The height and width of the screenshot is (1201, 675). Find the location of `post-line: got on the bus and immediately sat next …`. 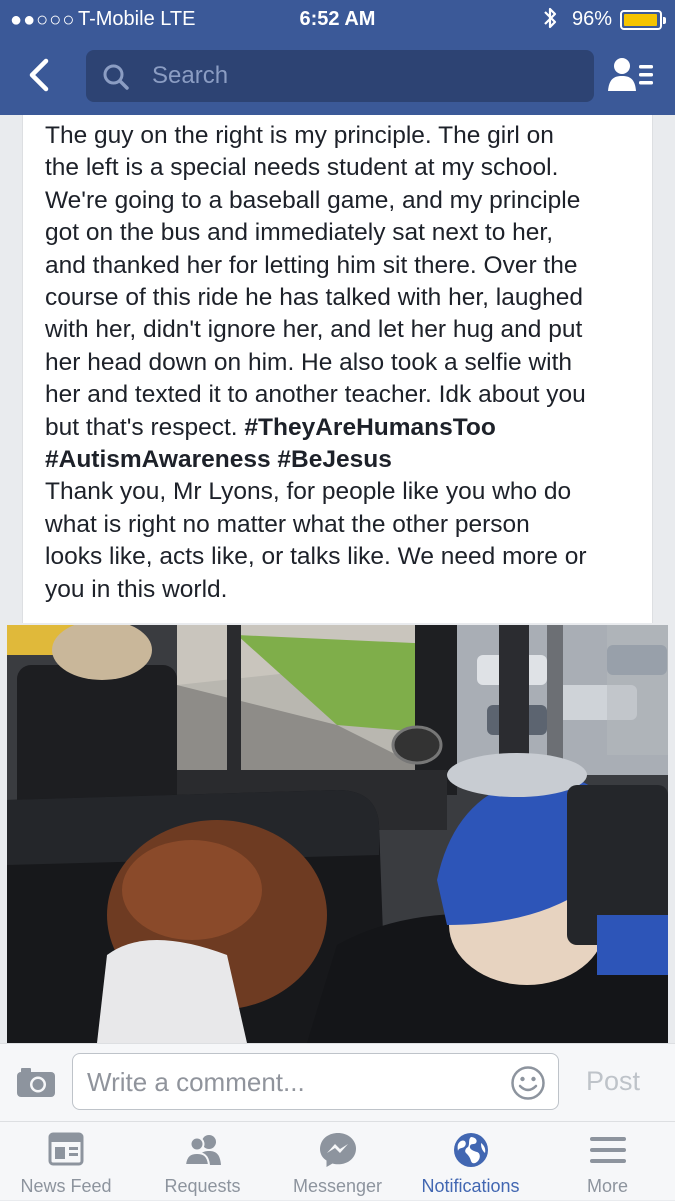

post-line: got on the bus and immediately sat next … is located at coordinates (299, 233).